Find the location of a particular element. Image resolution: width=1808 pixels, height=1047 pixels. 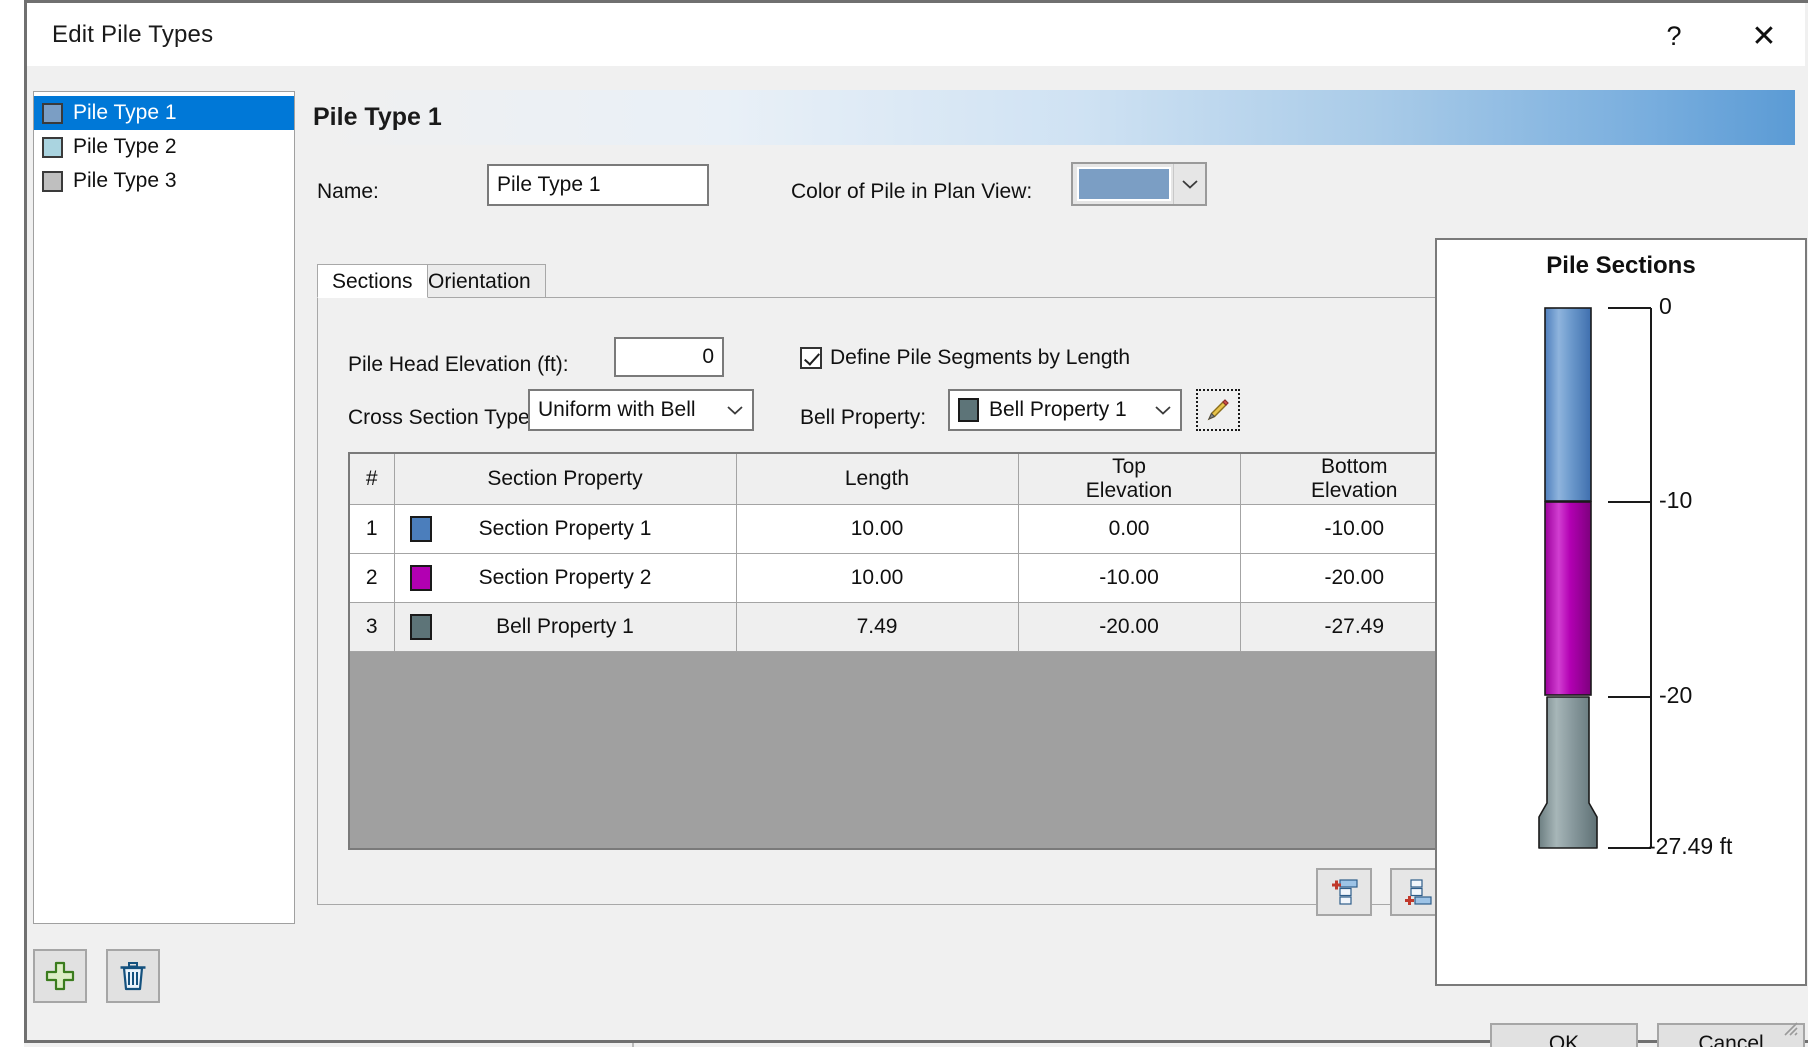

ok-button: OK is located at coordinates (1564, 1035).